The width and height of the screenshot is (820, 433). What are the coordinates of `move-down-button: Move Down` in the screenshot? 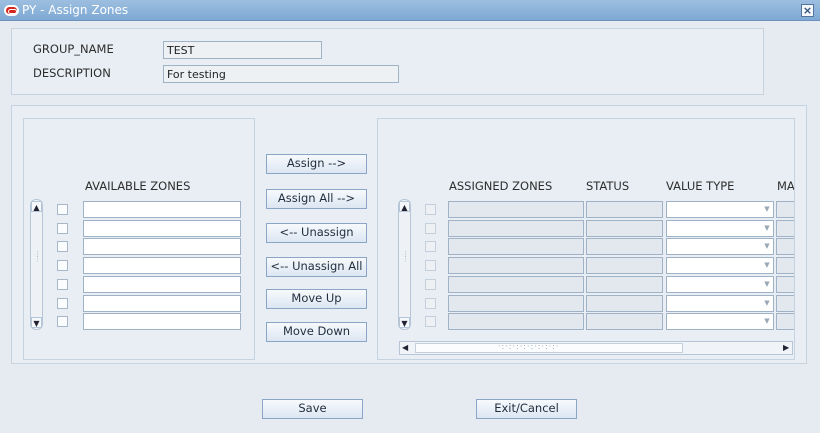 It's located at (316, 332).